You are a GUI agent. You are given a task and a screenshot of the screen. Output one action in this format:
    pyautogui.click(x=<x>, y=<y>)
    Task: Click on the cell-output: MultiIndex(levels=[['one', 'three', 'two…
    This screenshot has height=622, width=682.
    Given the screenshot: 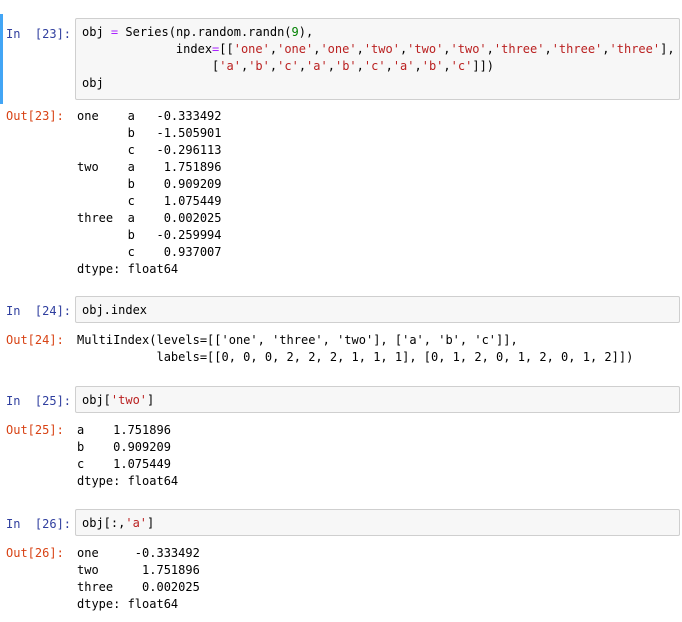 What is the action you would take?
    pyautogui.click(x=355, y=348)
    